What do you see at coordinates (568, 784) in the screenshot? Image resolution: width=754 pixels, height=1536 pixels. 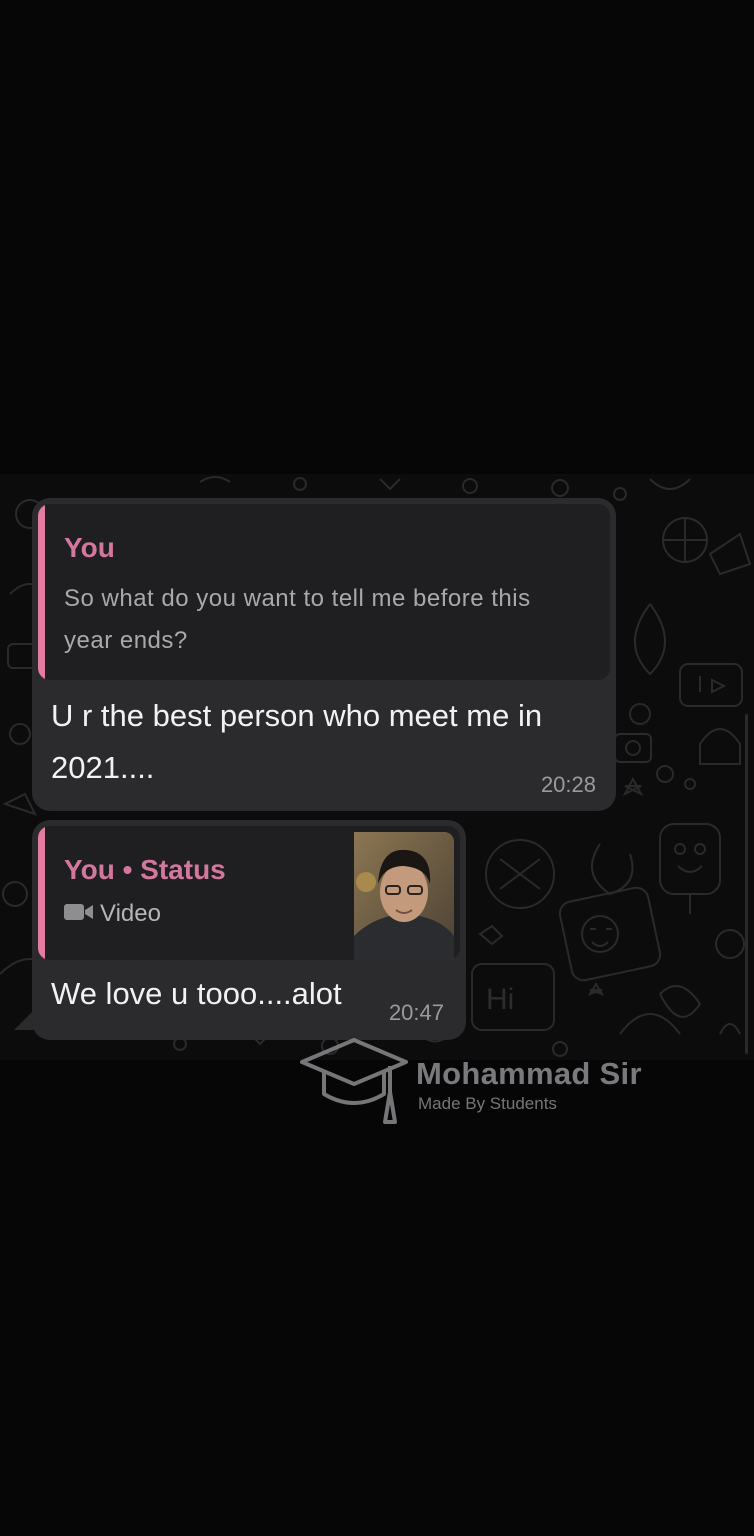 I see `message-time: 20:28` at bounding box center [568, 784].